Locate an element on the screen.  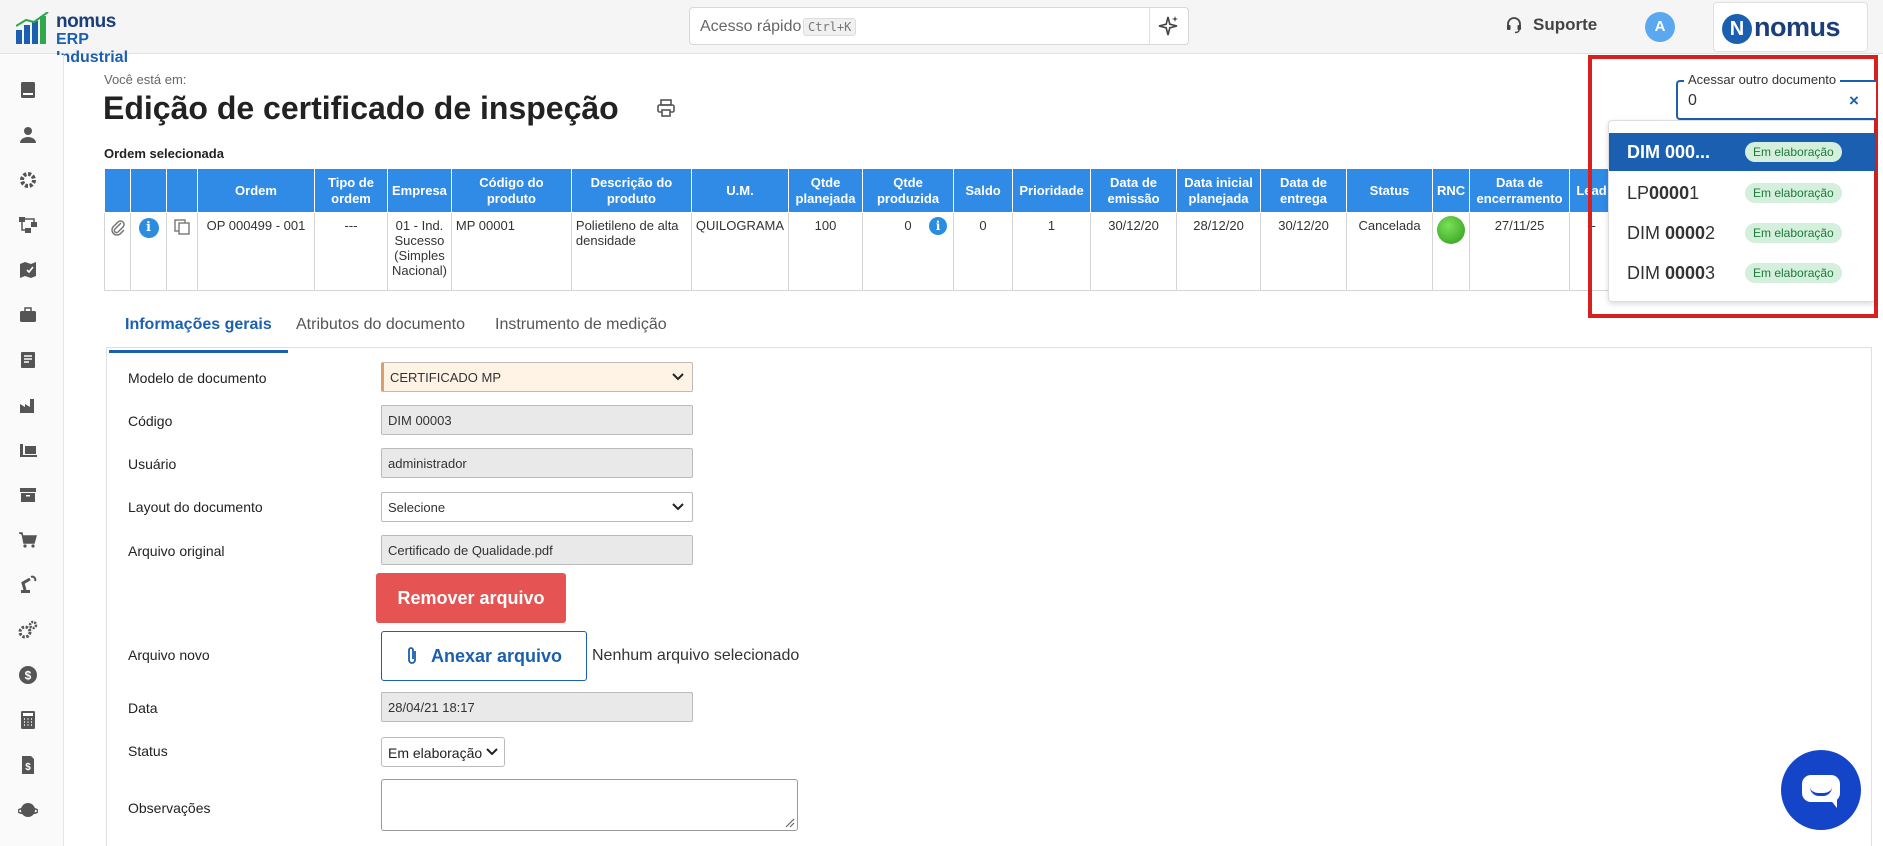
col-header-data-entrega: Data de entrega is located at coordinates (1304, 190).